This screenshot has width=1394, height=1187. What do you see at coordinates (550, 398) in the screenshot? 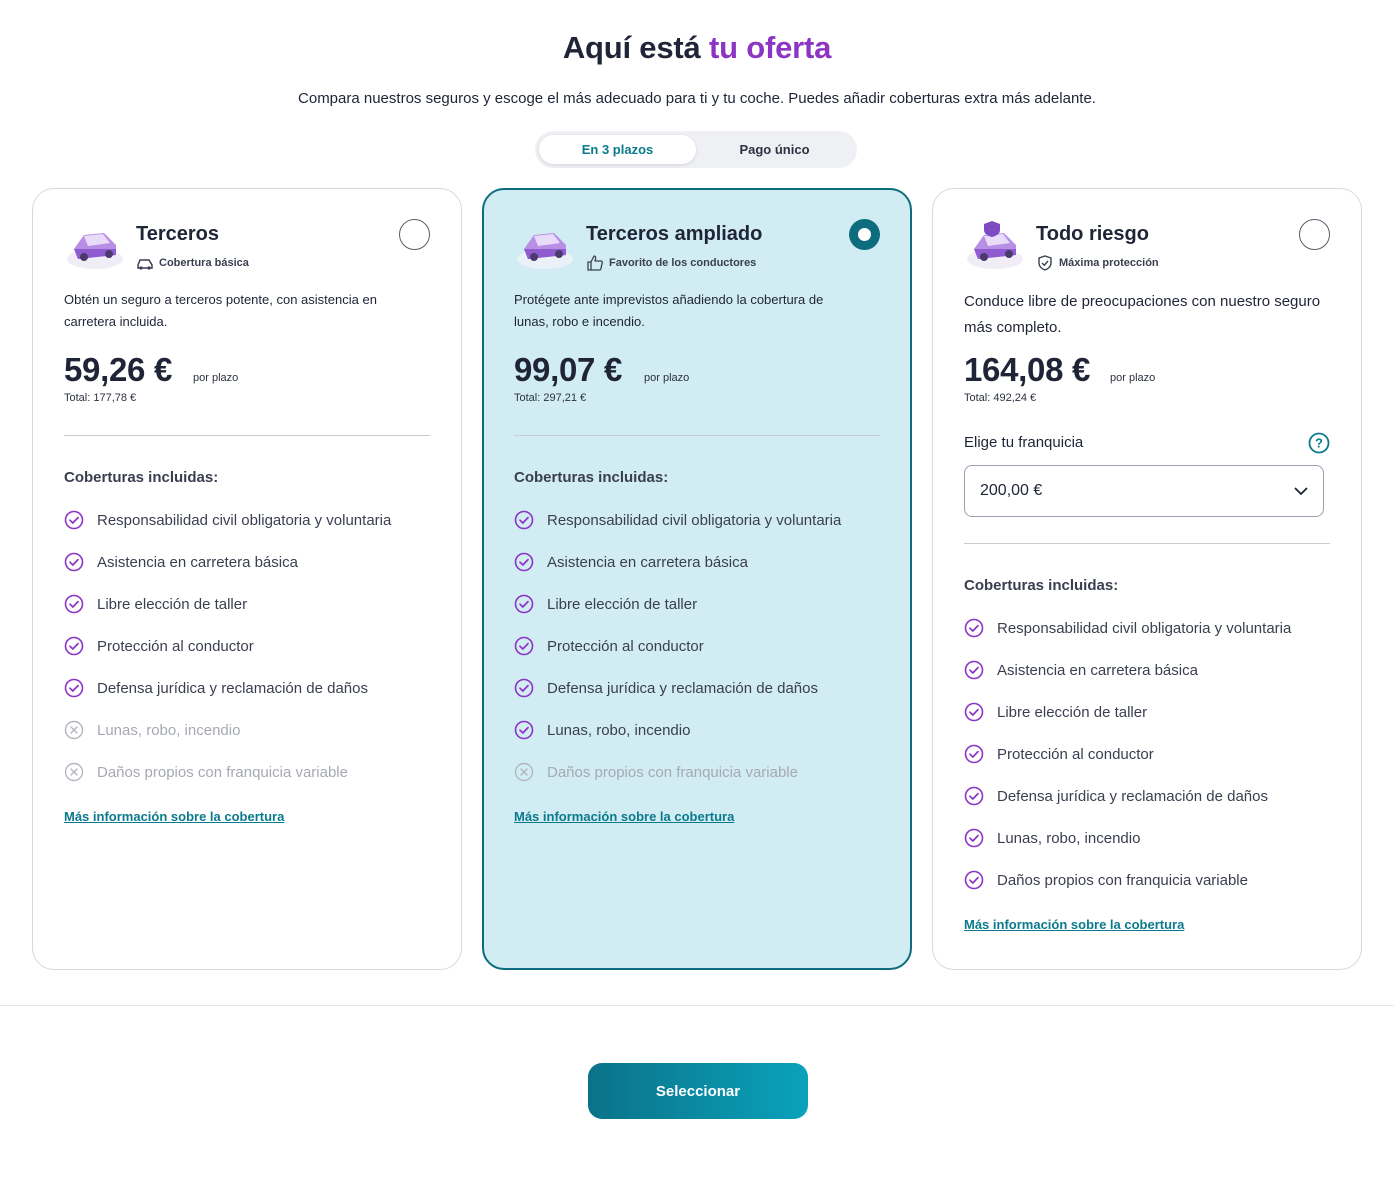
I see `plan-total: Total: 297,21 €` at bounding box center [550, 398].